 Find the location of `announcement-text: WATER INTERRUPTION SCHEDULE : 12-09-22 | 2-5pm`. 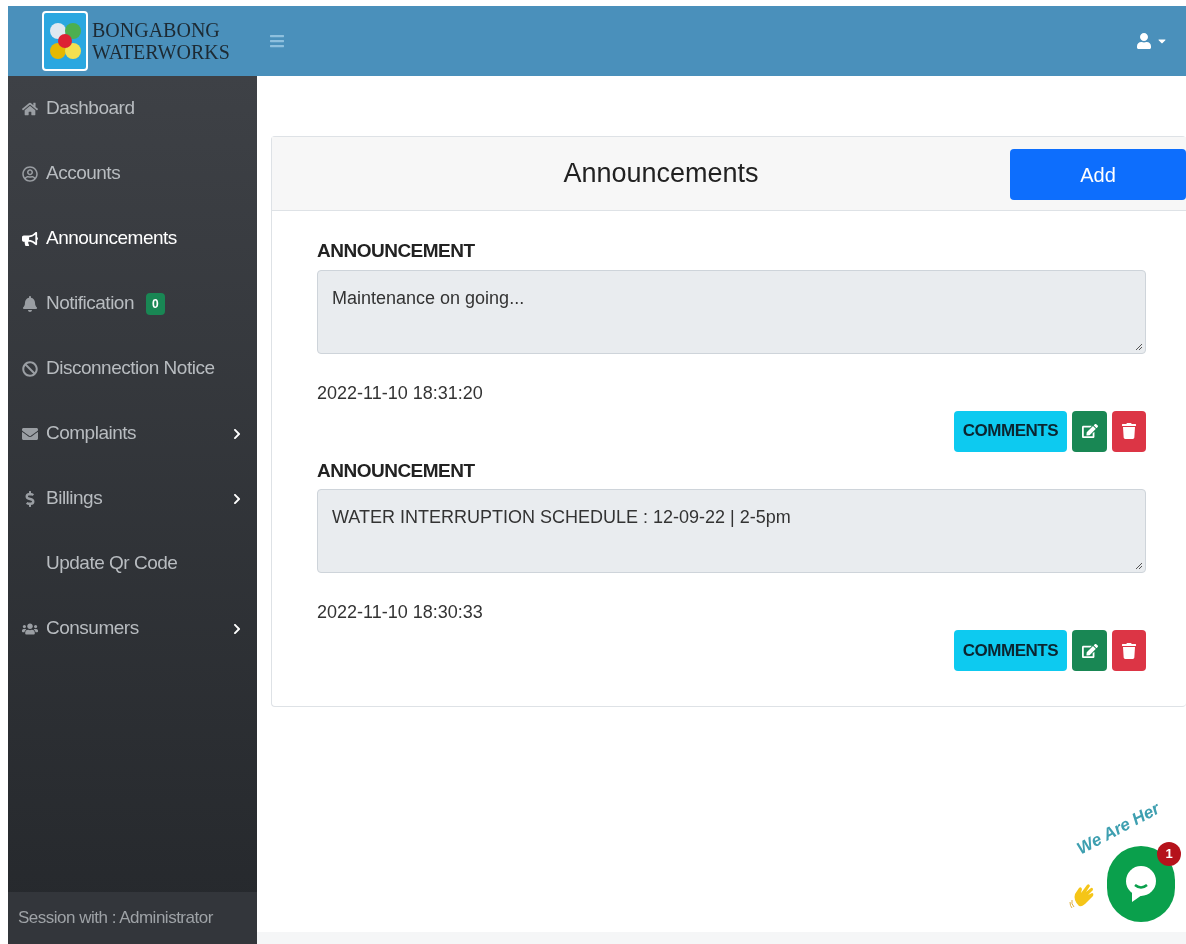

announcement-text: WATER INTERRUPTION SCHEDULE : 12-09-22 | 2-5pm is located at coordinates (561, 517).